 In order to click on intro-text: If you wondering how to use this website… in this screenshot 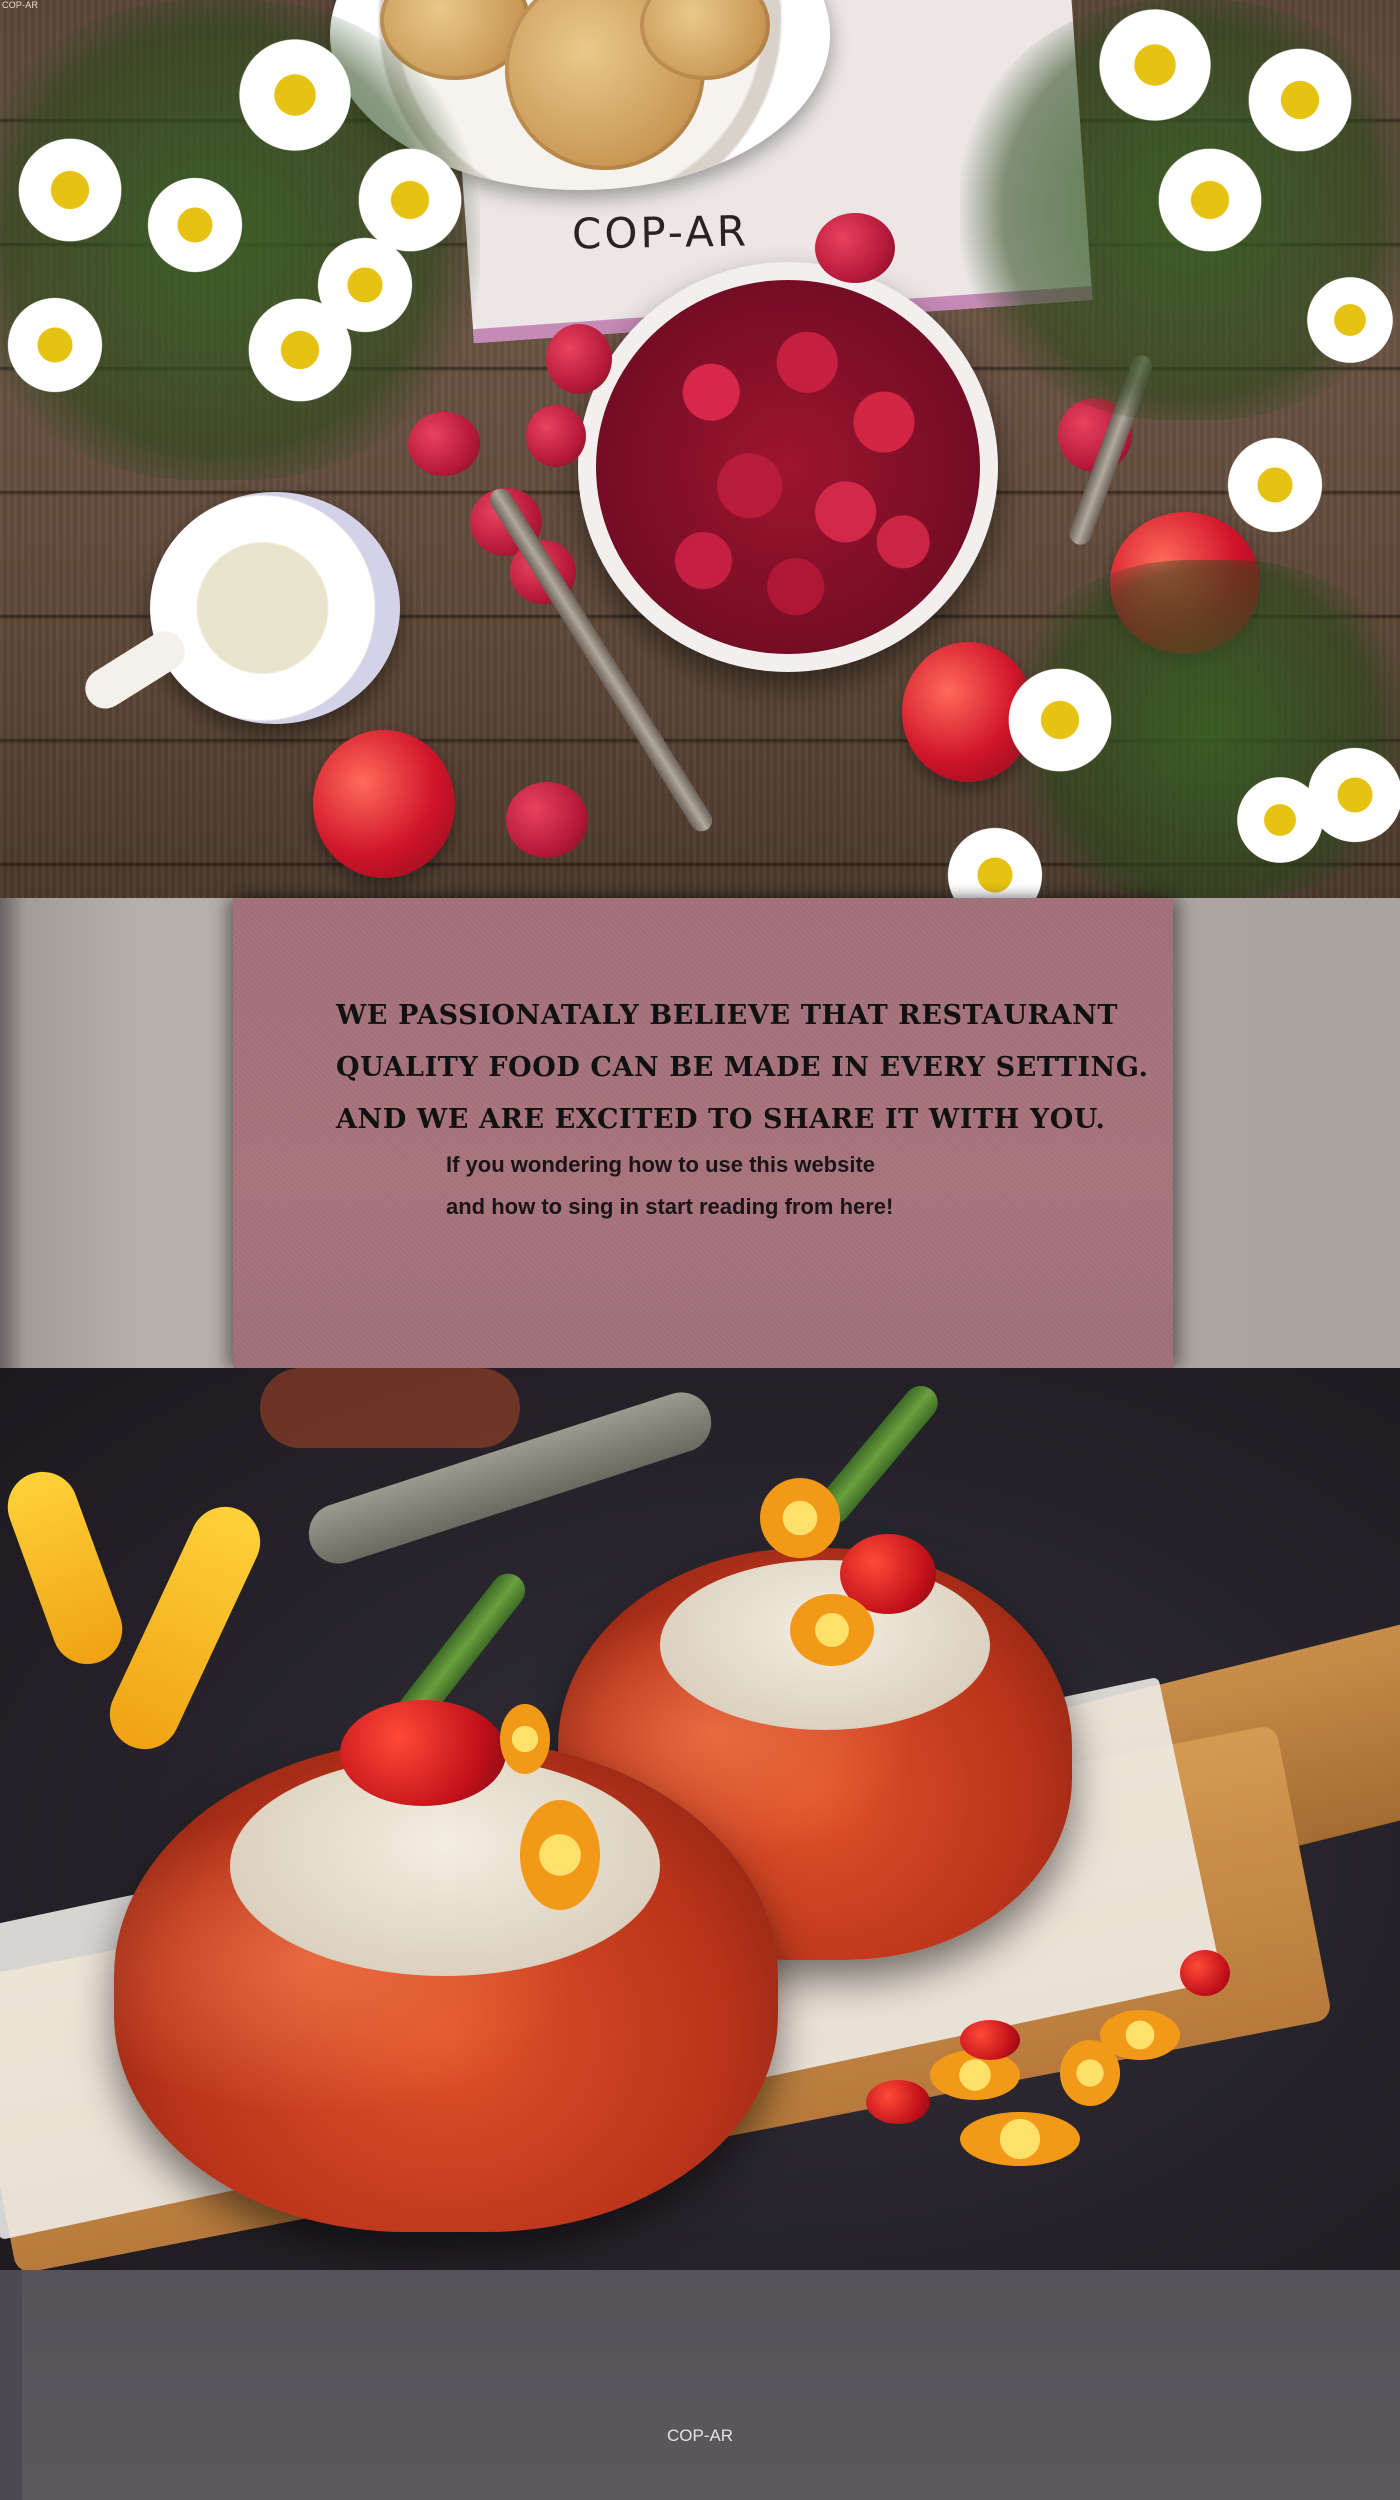, I will do `click(796, 1186)`.